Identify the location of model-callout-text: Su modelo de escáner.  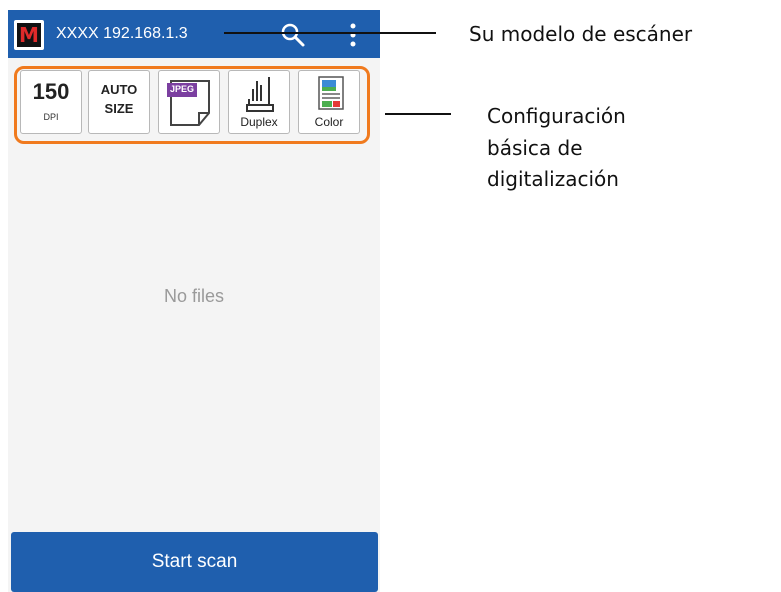
(581, 34).